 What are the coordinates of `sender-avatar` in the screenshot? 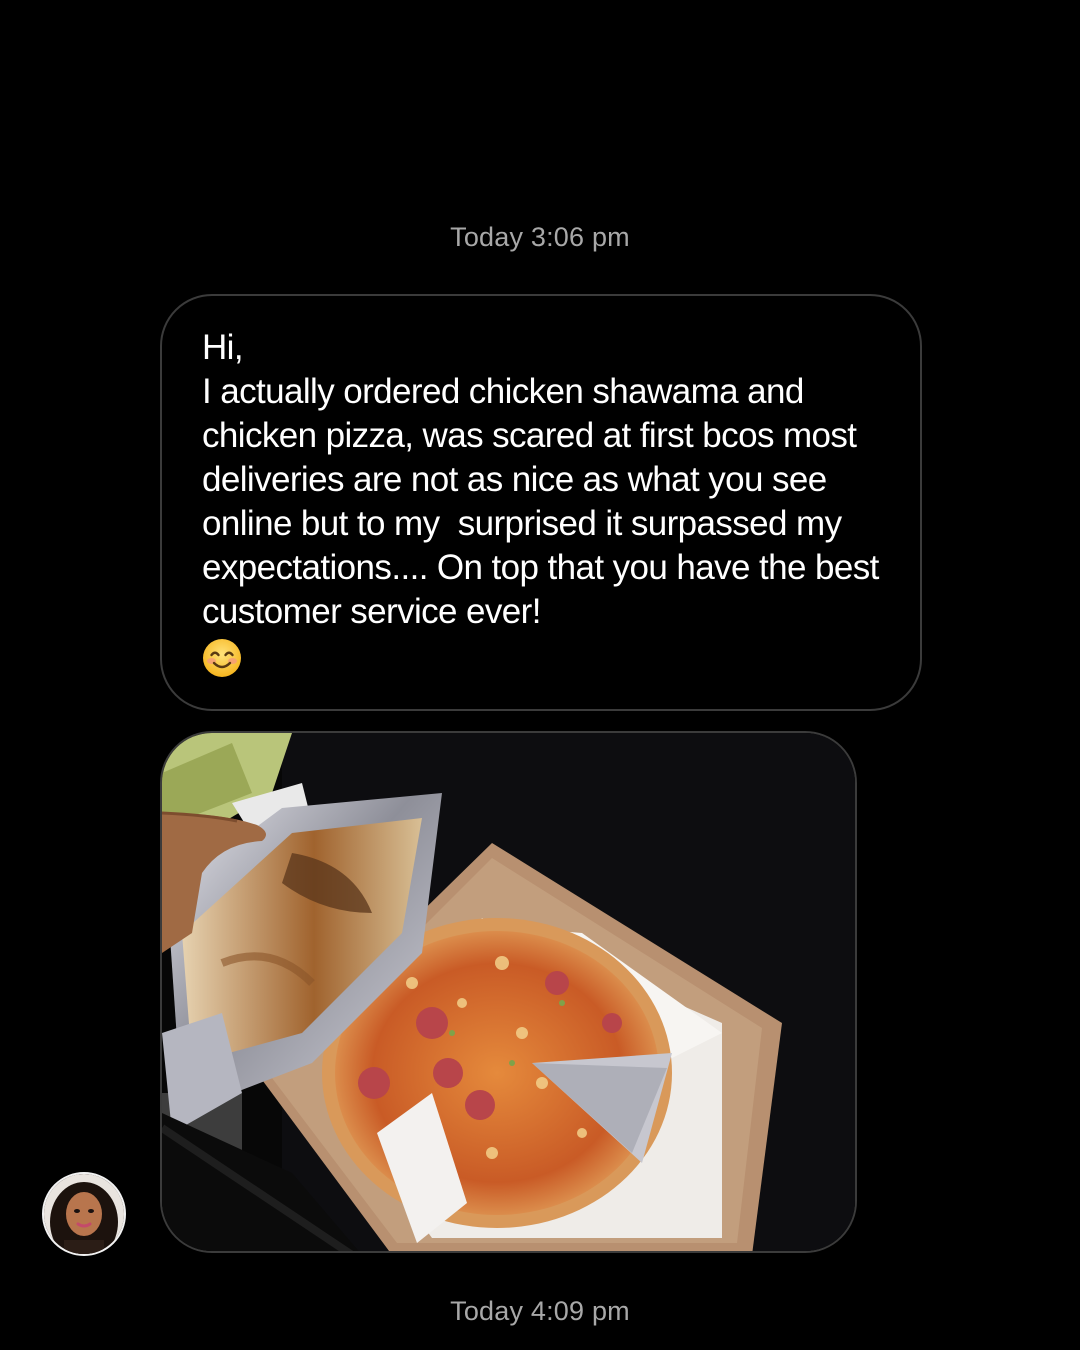 It's located at (84, 1214).